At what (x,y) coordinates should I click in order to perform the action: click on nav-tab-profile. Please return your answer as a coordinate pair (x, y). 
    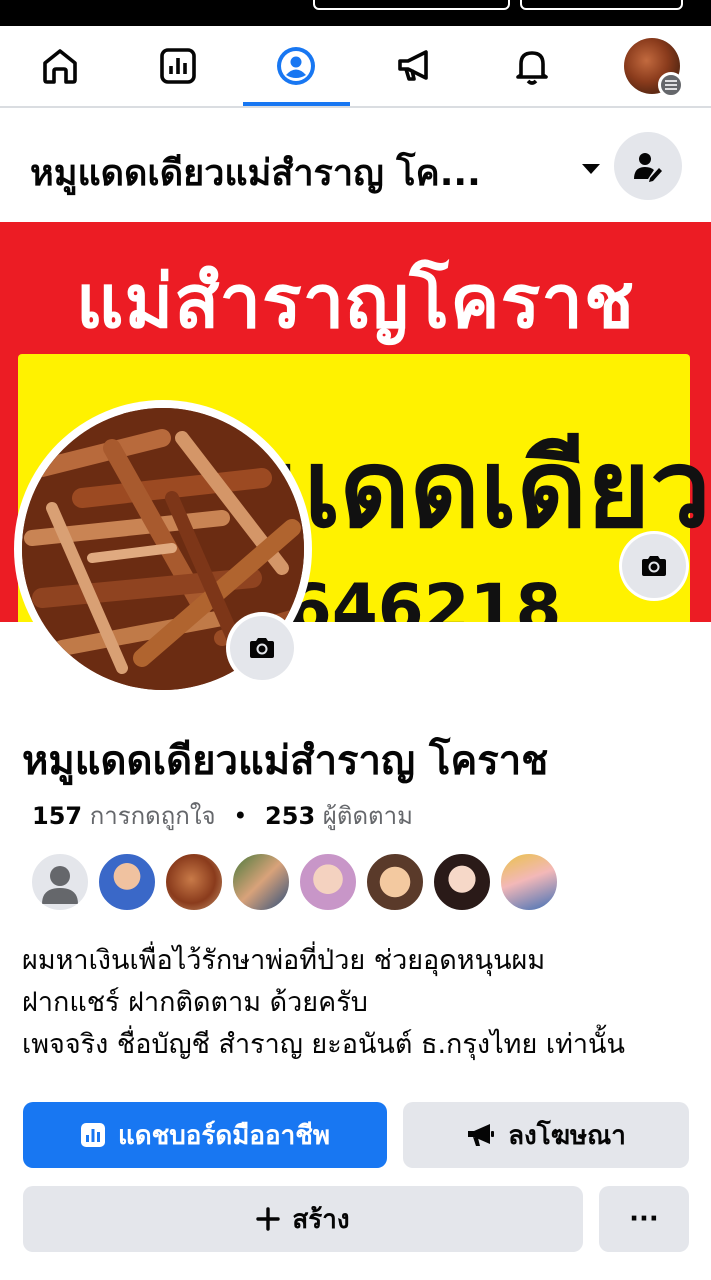
    Looking at the image, I should click on (296, 66).